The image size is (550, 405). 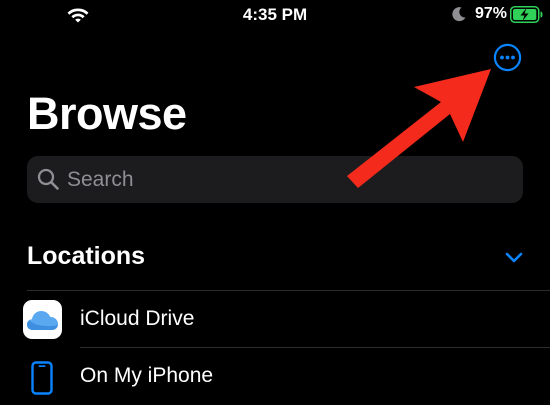 What do you see at coordinates (137, 318) in the screenshot?
I see `location-item-label: iCloud Drive` at bounding box center [137, 318].